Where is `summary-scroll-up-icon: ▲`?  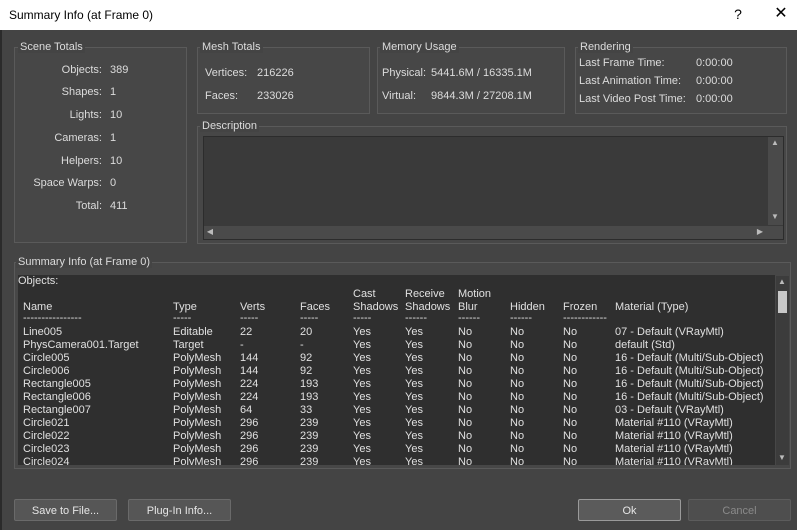
summary-scroll-up-icon: ▲ is located at coordinates (782, 282).